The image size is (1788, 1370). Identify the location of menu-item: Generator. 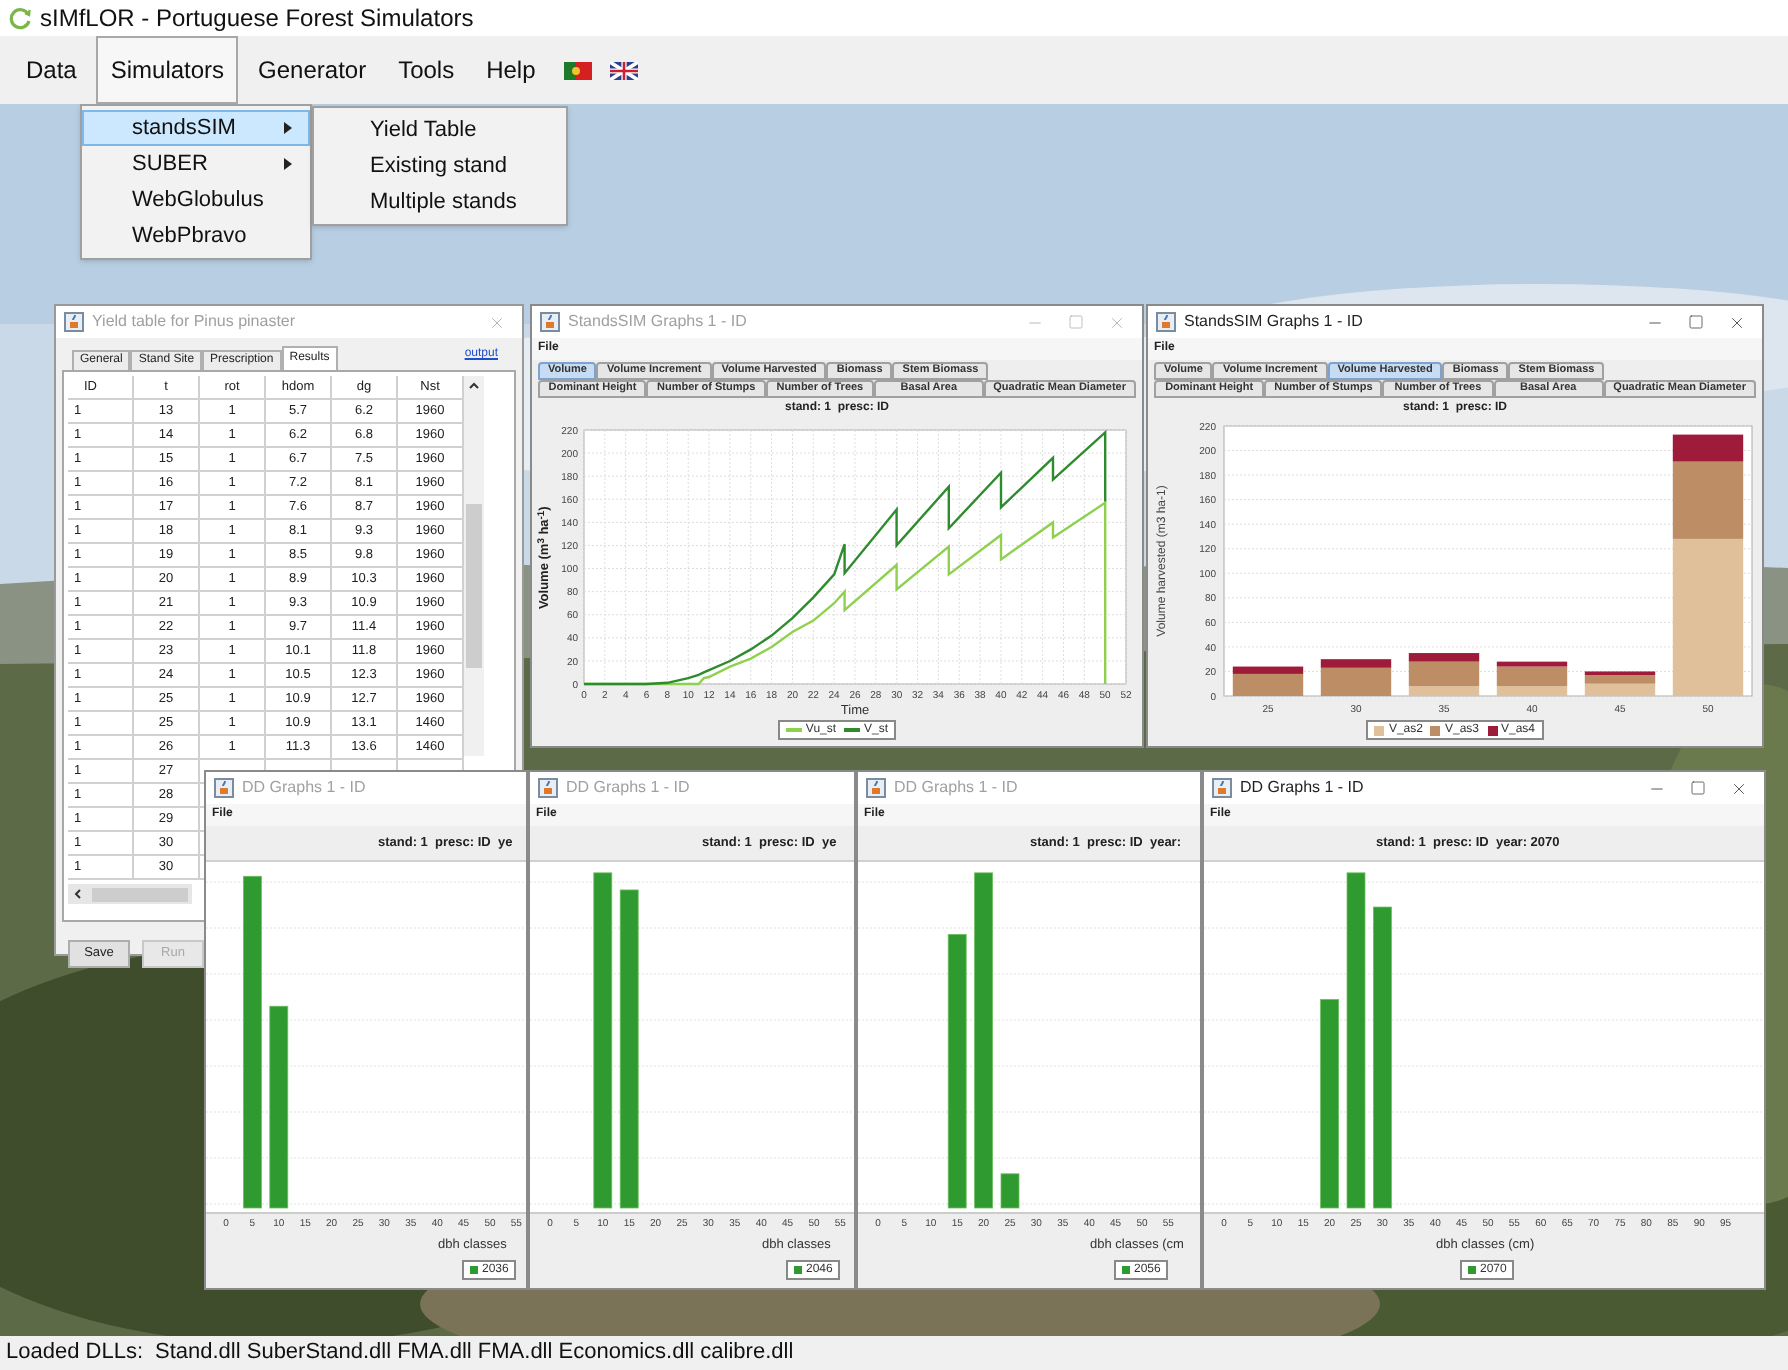
(312, 70).